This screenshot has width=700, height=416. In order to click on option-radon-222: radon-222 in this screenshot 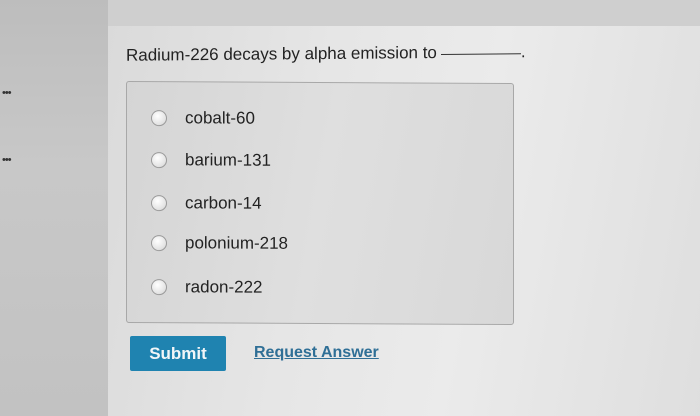, I will do `click(207, 287)`.